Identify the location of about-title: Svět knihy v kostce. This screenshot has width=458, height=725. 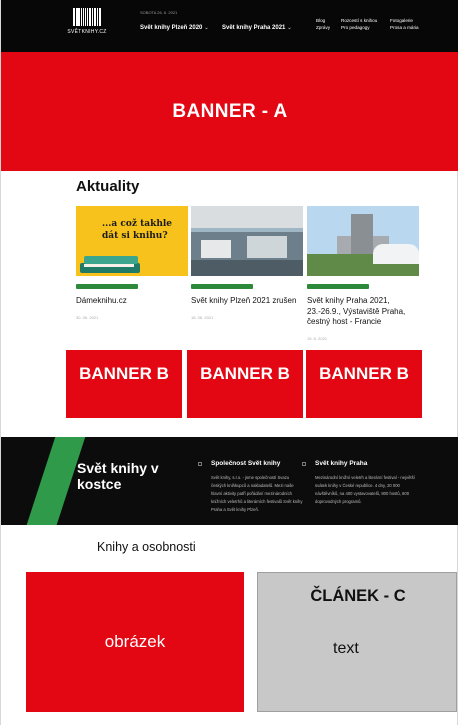
(118, 476).